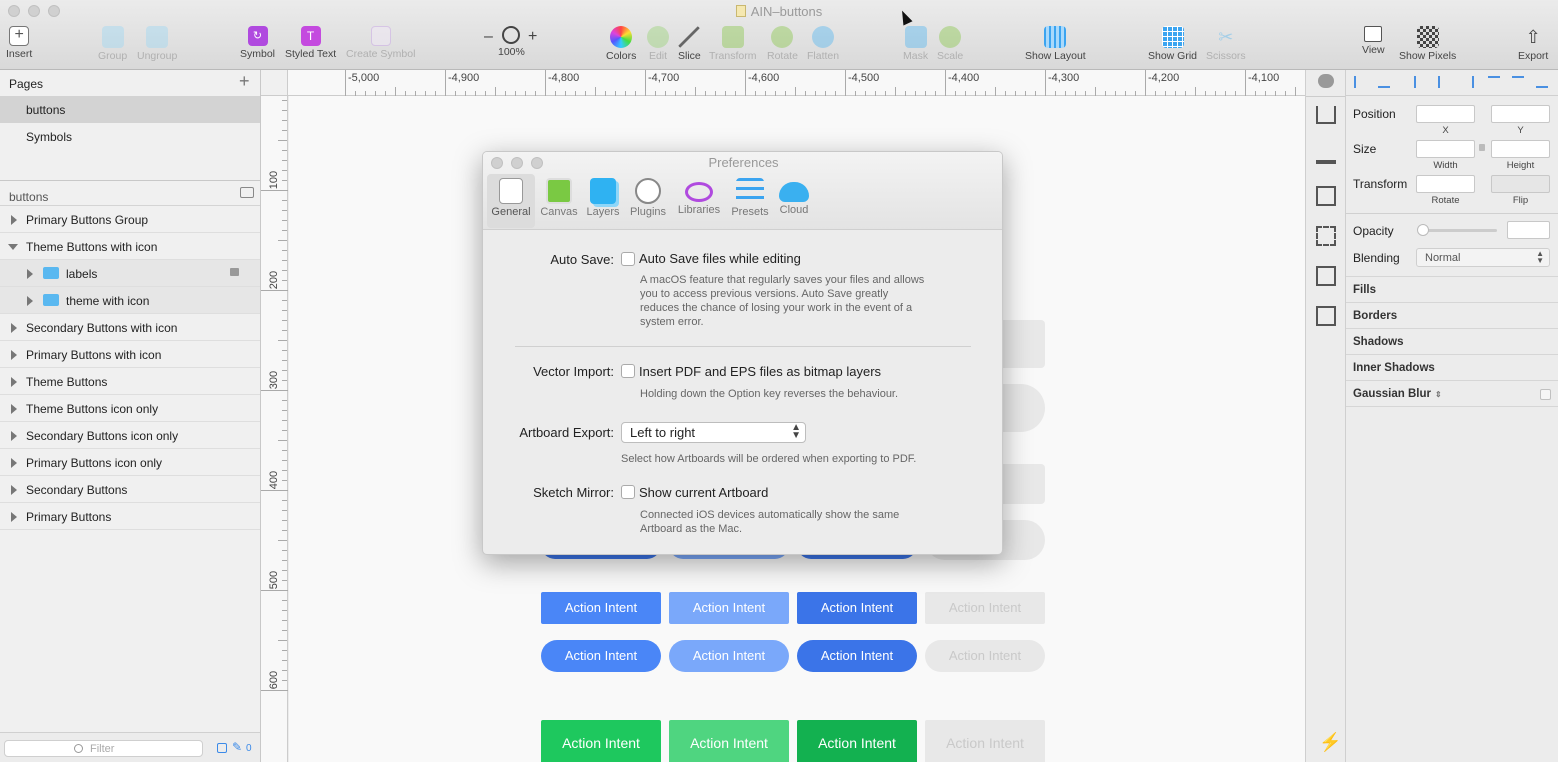 Image resolution: width=1558 pixels, height=762 pixels. Describe the element at coordinates (1452, 393) in the screenshot. I see `gaussian-blur-section: Gaussian Blur ⇕` at that location.